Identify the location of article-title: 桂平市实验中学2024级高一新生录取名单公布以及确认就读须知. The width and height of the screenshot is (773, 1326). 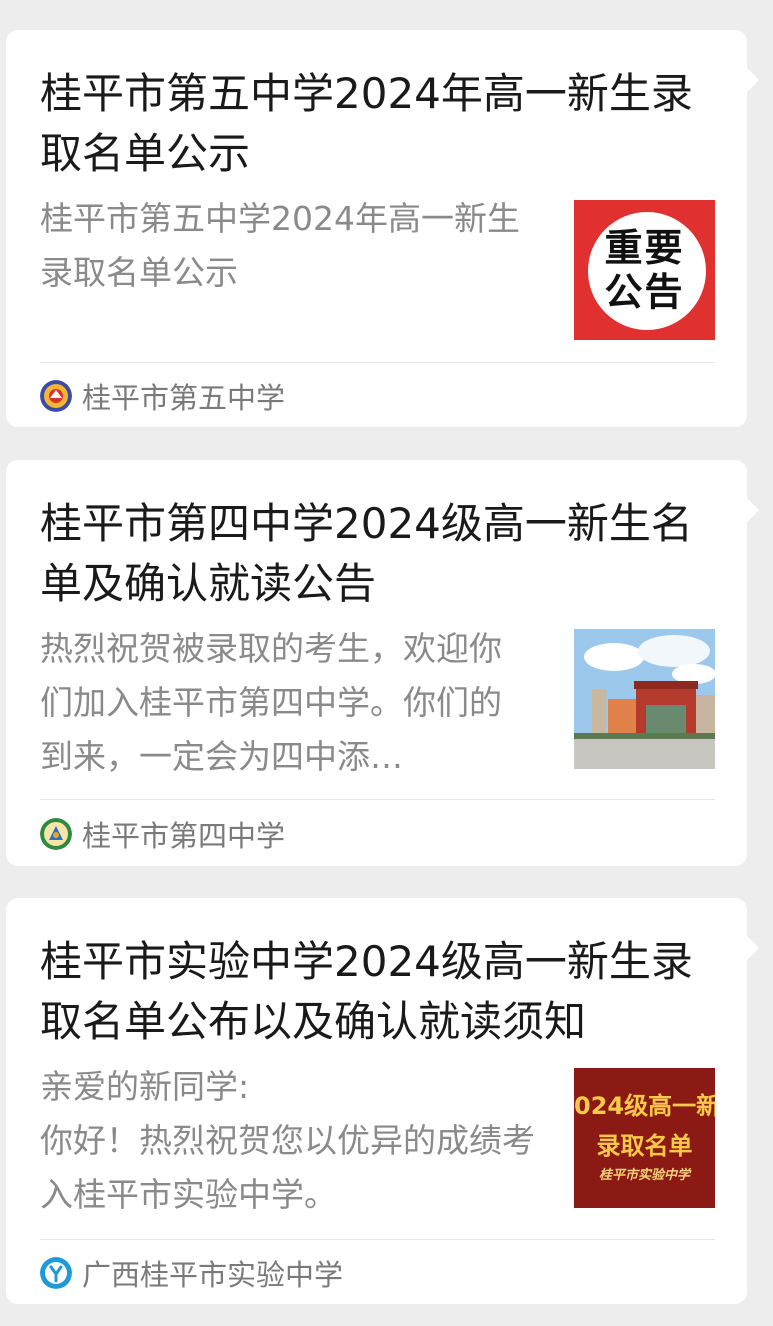
(370, 992).